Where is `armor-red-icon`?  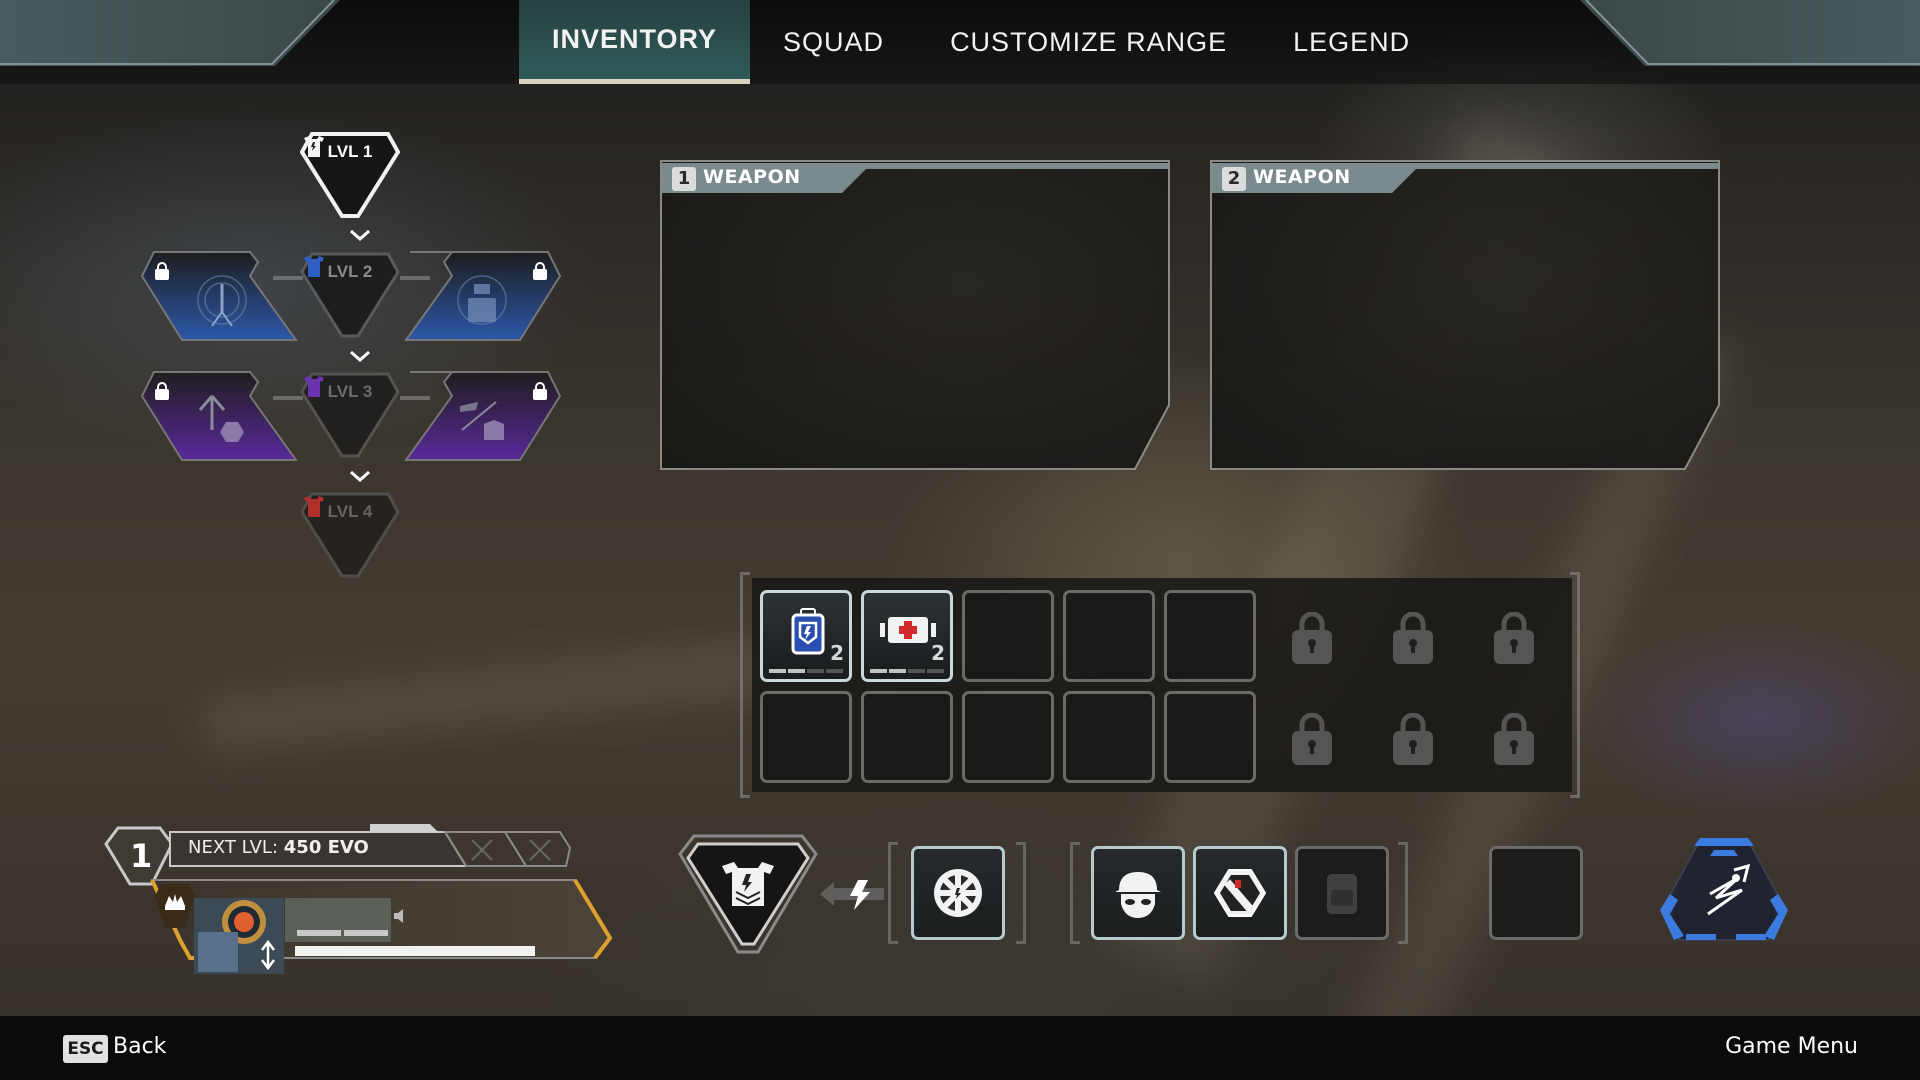
armor-red-icon is located at coordinates (314, 506).